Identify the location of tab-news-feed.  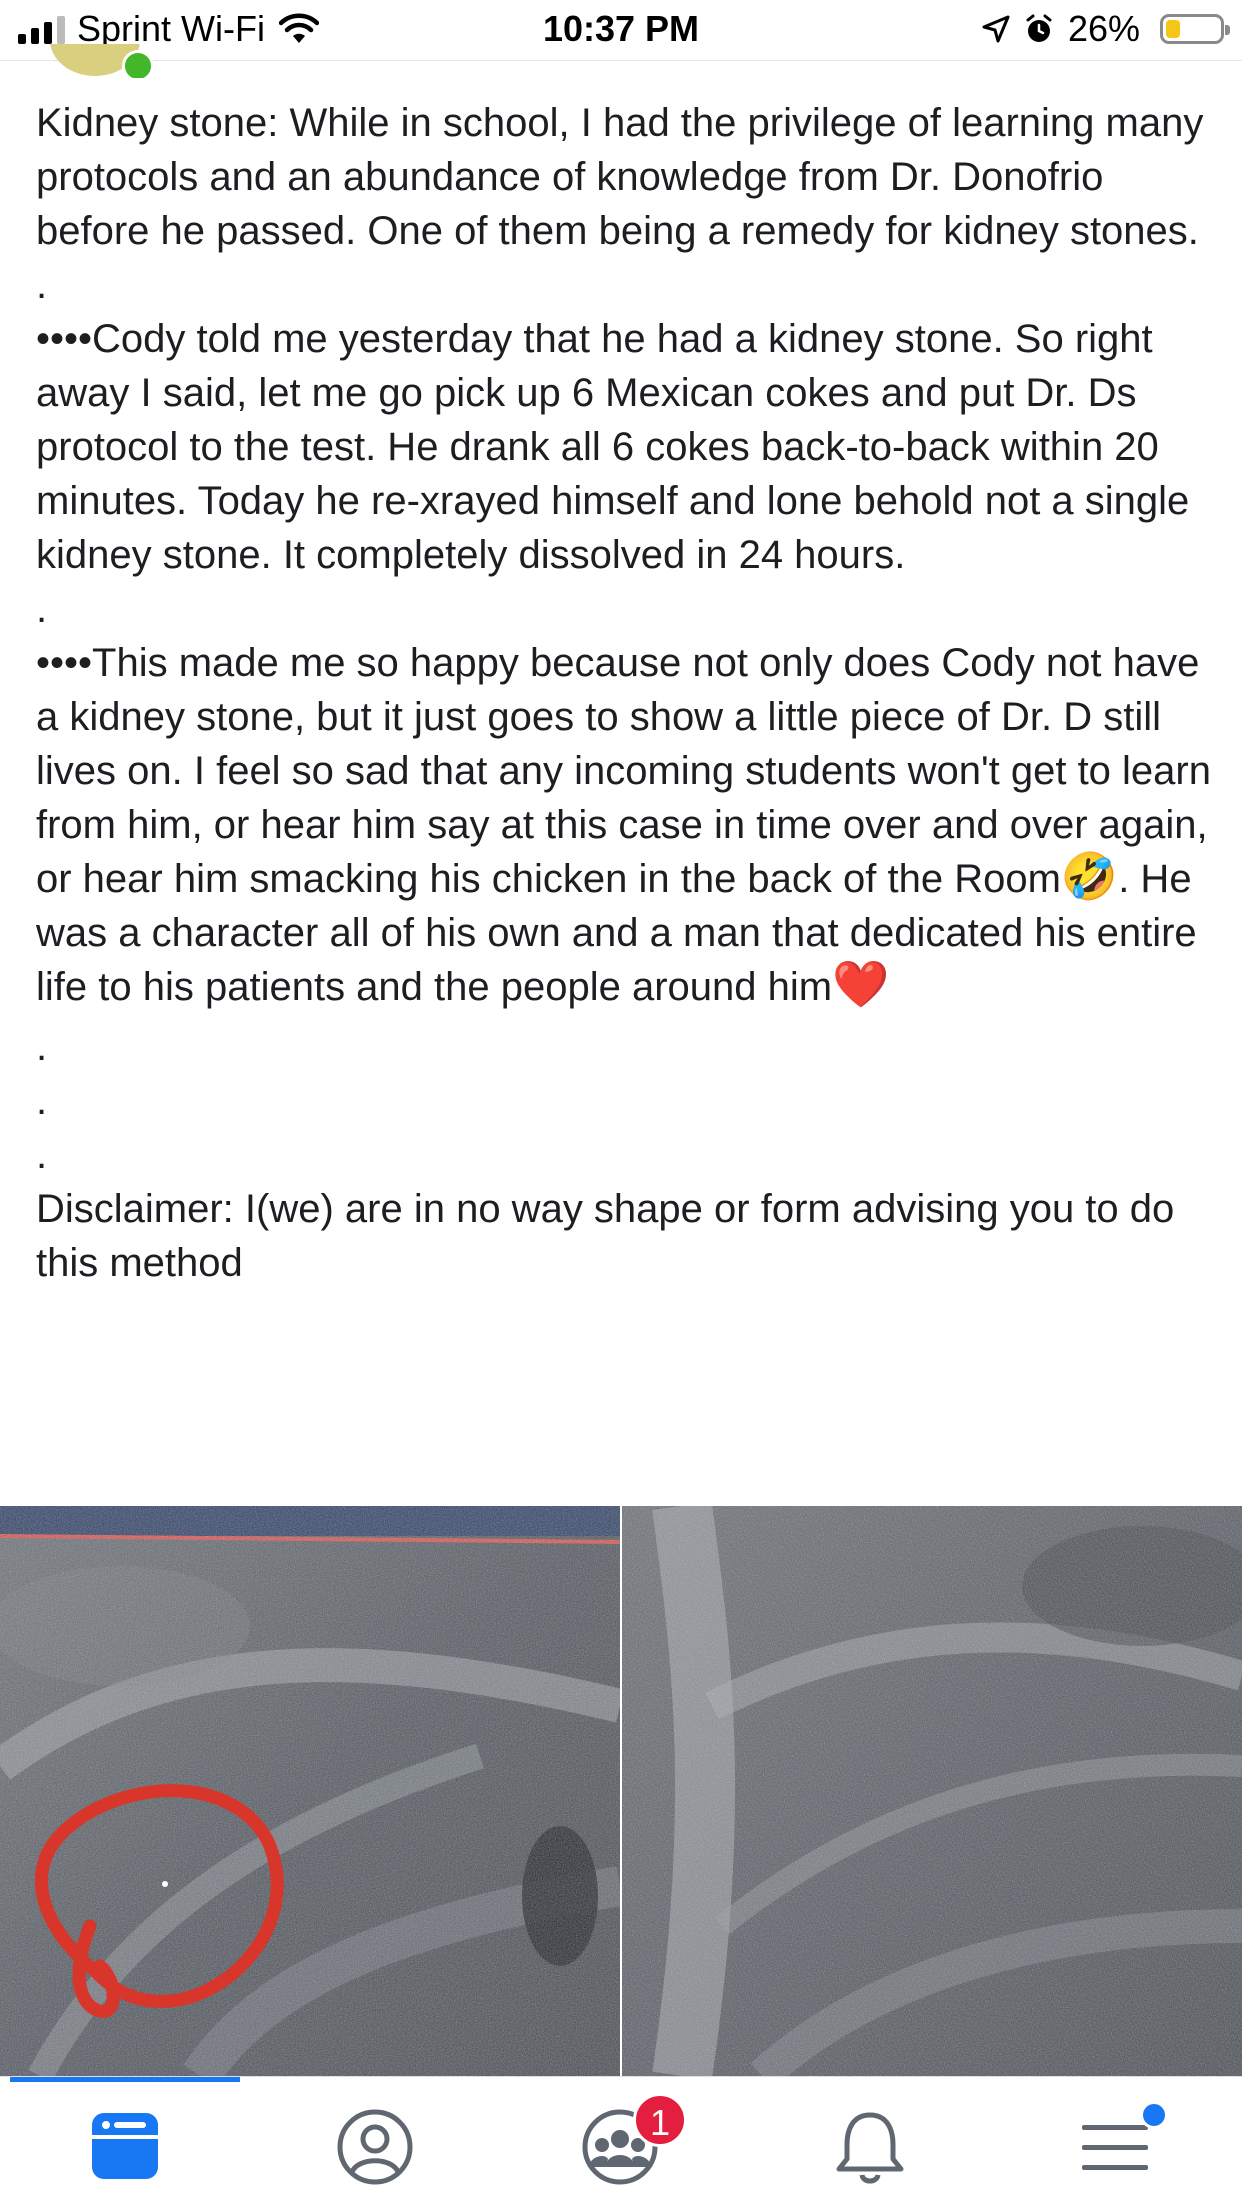
(125, 2147).